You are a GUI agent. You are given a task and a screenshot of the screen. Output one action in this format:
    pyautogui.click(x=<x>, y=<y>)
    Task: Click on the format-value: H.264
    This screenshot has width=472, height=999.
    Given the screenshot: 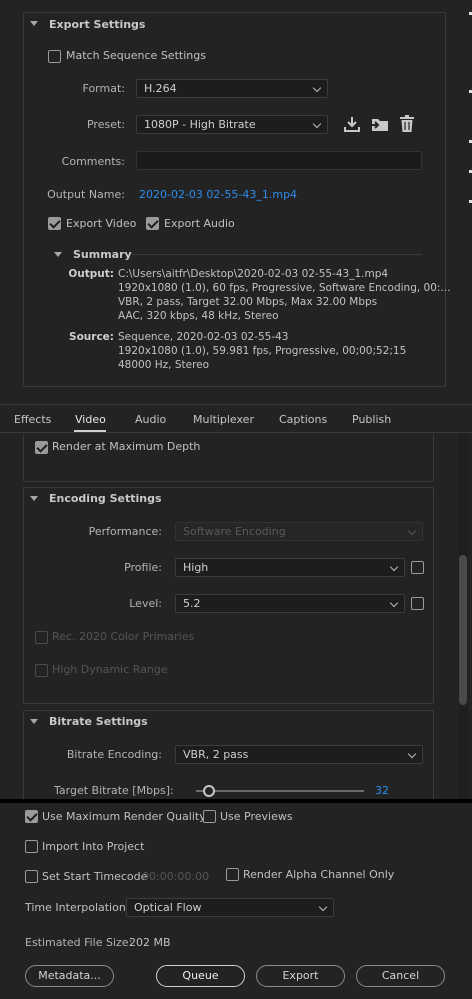 What is the action you would take?
    pyautogui.click(x=160, y=88)
    